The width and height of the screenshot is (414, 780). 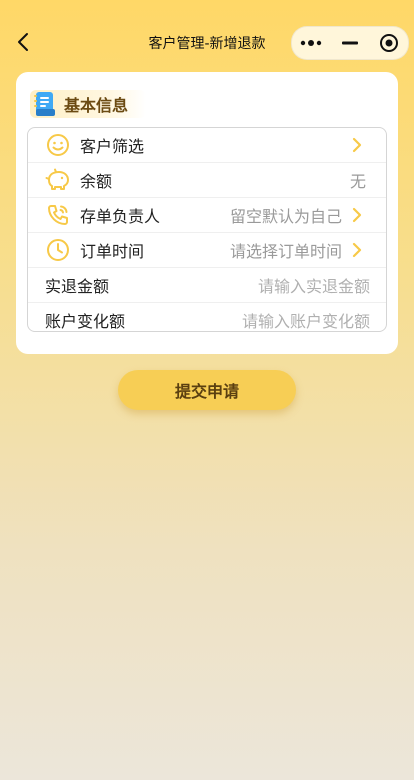 What do you see at coordinates (45, 104) in the screenshot?
I see `notebook-icon` at bounding box center [45, 104].